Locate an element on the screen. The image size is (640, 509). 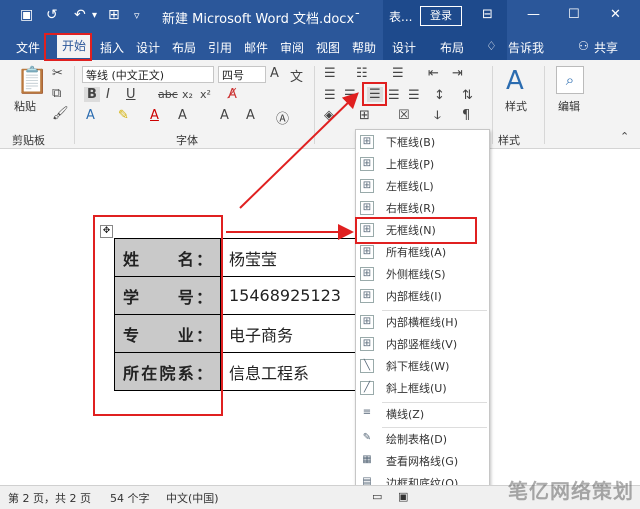
arrow-to-borders is located at coordinates (299, 150).